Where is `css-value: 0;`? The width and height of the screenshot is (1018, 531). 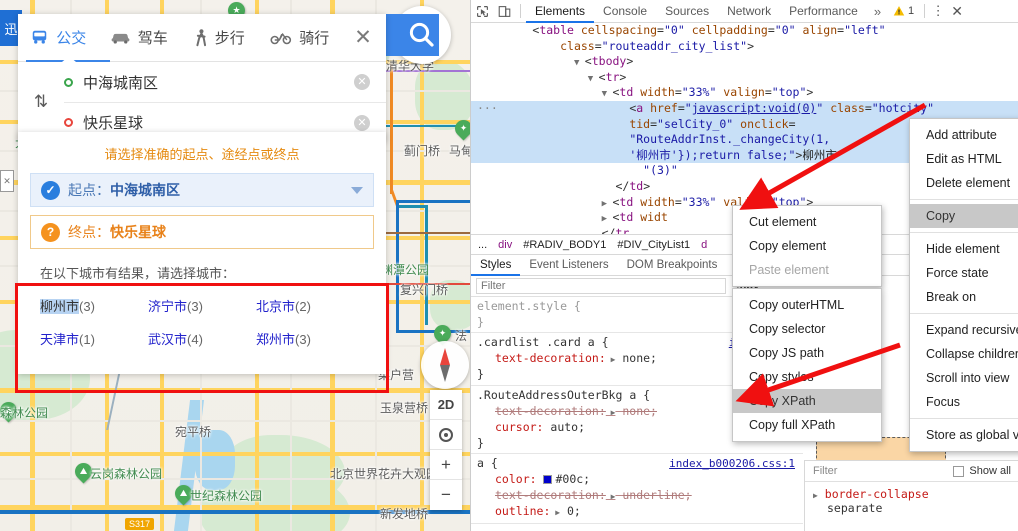
css-value: 0; is located at coordinates (574, 511).